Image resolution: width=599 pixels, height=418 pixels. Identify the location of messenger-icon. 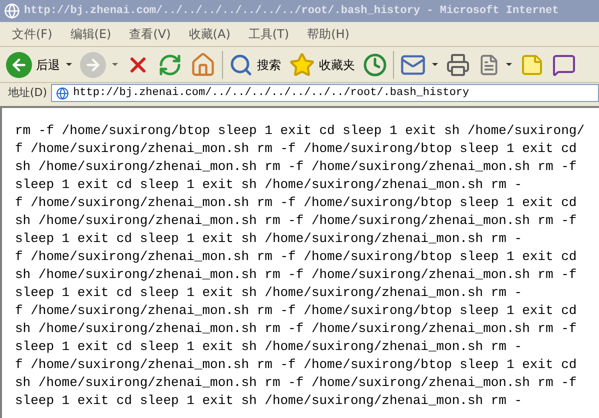
(564, 64).